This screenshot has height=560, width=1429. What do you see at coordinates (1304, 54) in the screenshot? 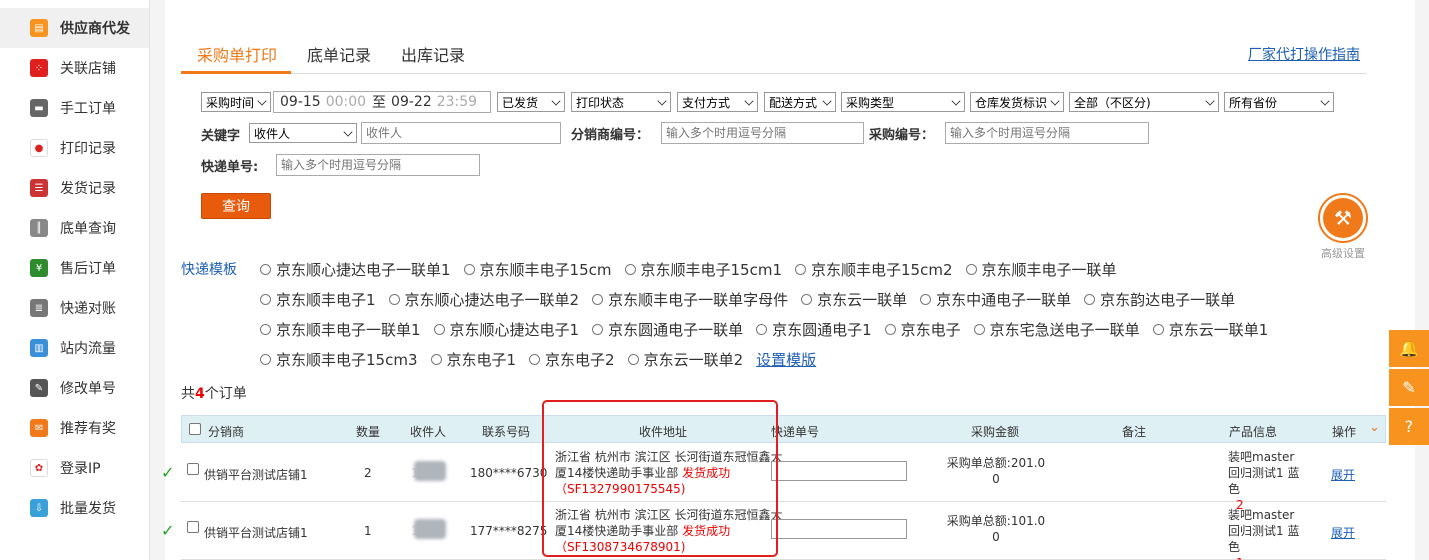
I see `guide-link: 厂家代打操作指南` at bounding box center [1304, 54].